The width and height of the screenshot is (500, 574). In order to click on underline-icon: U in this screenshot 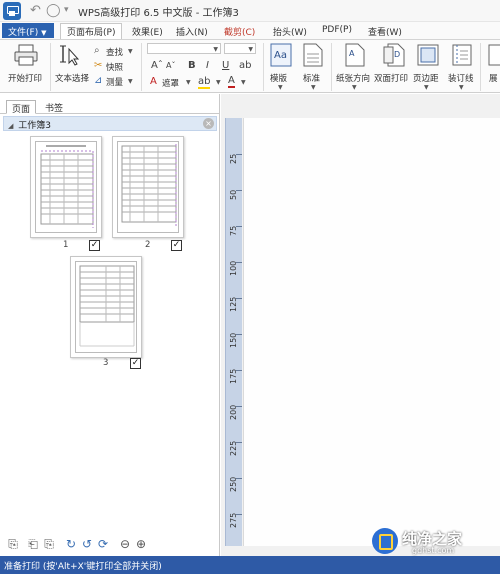, I will do `click(225, 66)`.